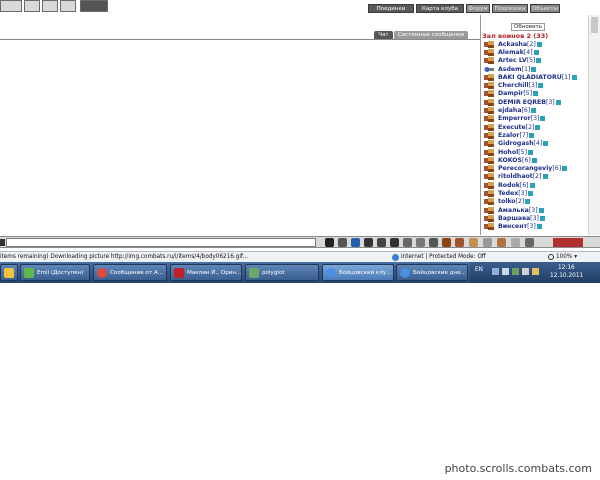  I want to click on tray-volume-icon, so click(525, 271).